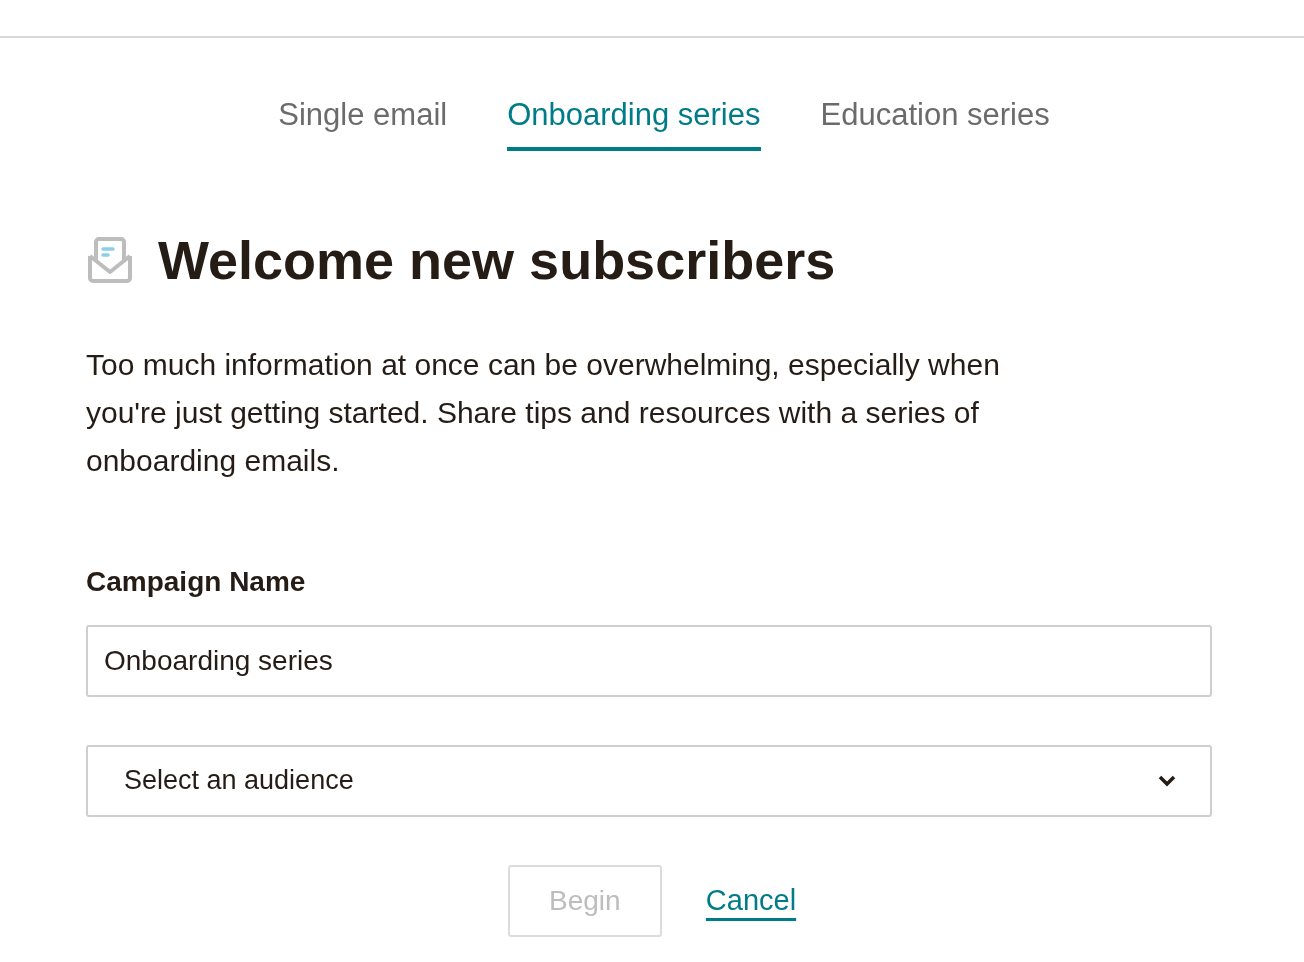 The width and height of the screenshot is (1304, 962). I want to click on envelope-icon, so click(110, 259).